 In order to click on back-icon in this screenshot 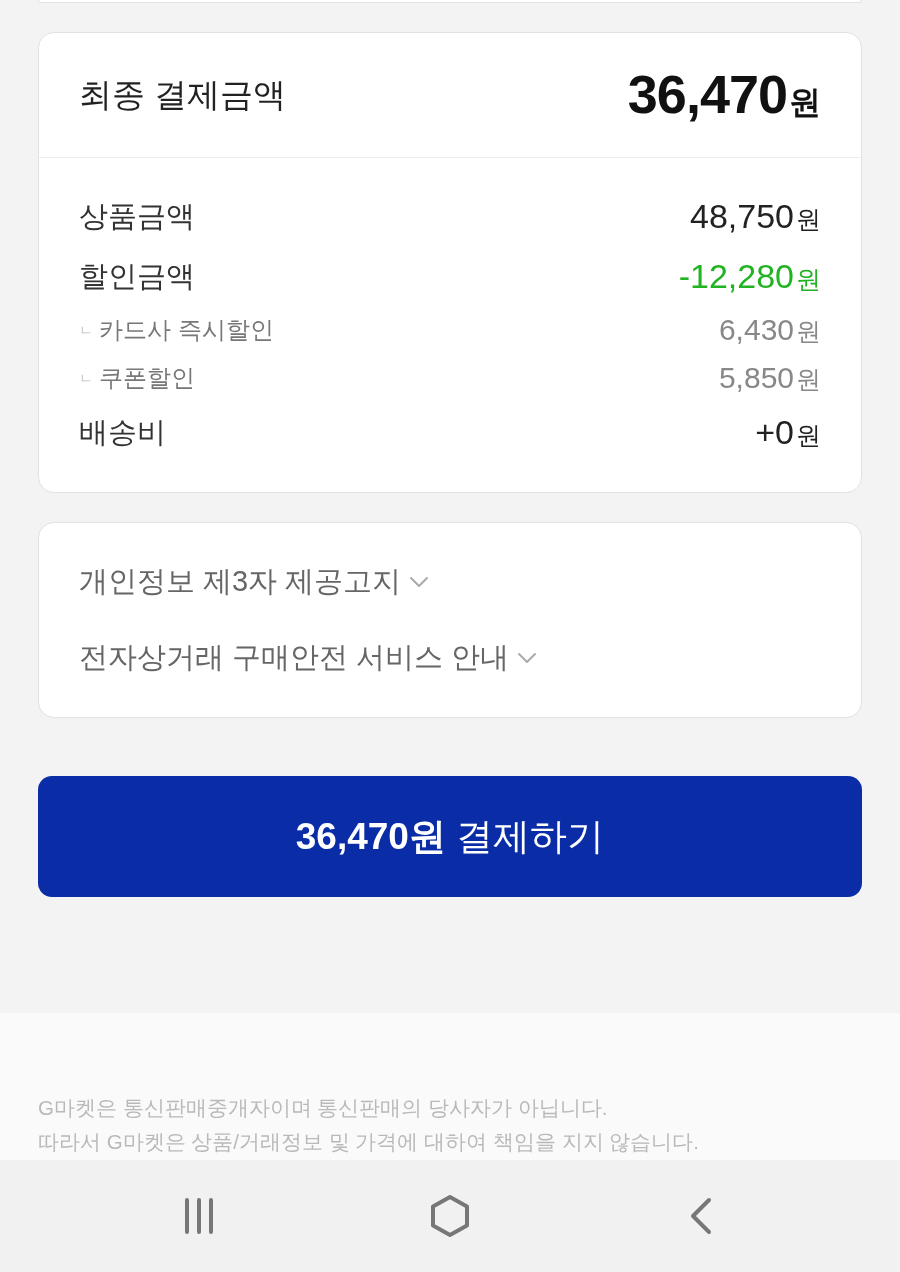, I will do `click(701, 1216)`.